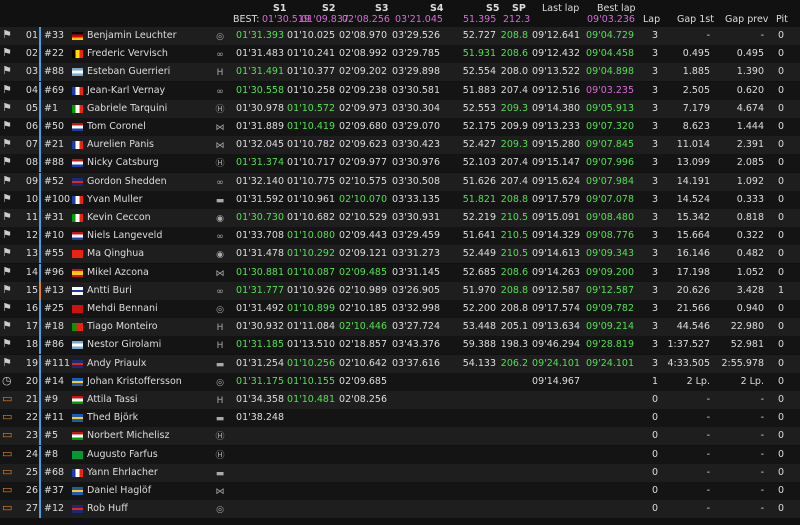  What do you see at coordinates (328, 8) in the screenshot?
I see `col-s2: S2` at bounding box center [328, 8].